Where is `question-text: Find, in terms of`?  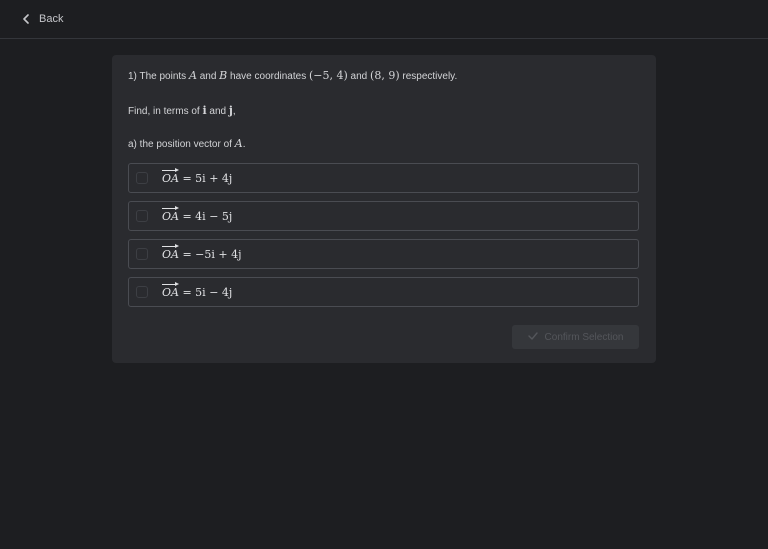
question-text: Find, in terms of is located at coordinates (165, 111).